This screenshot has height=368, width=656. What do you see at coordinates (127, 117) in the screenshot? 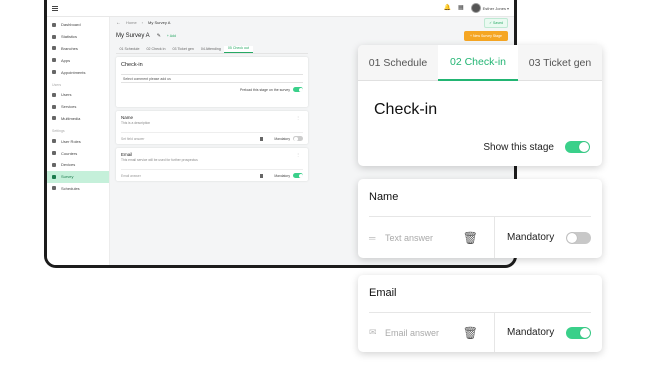
I see `mini-question-label: Name` at bounding box center [127, 117].